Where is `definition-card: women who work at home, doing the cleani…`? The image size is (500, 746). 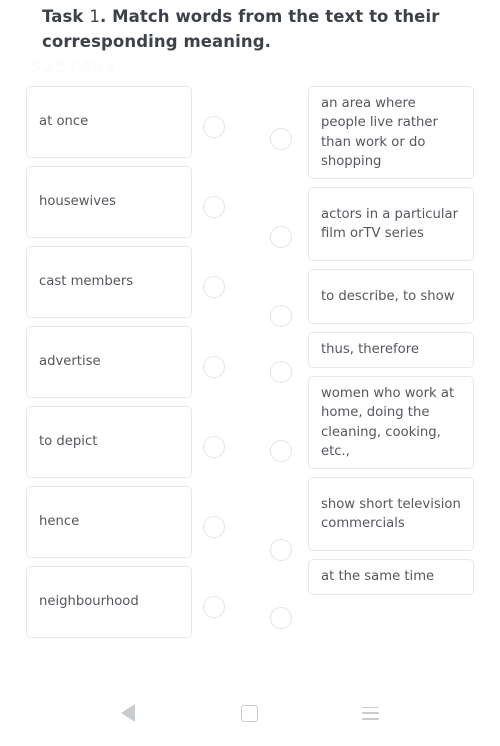
definition-card: women who work at home, doing the cleani… is located at coordinates (391, 422).